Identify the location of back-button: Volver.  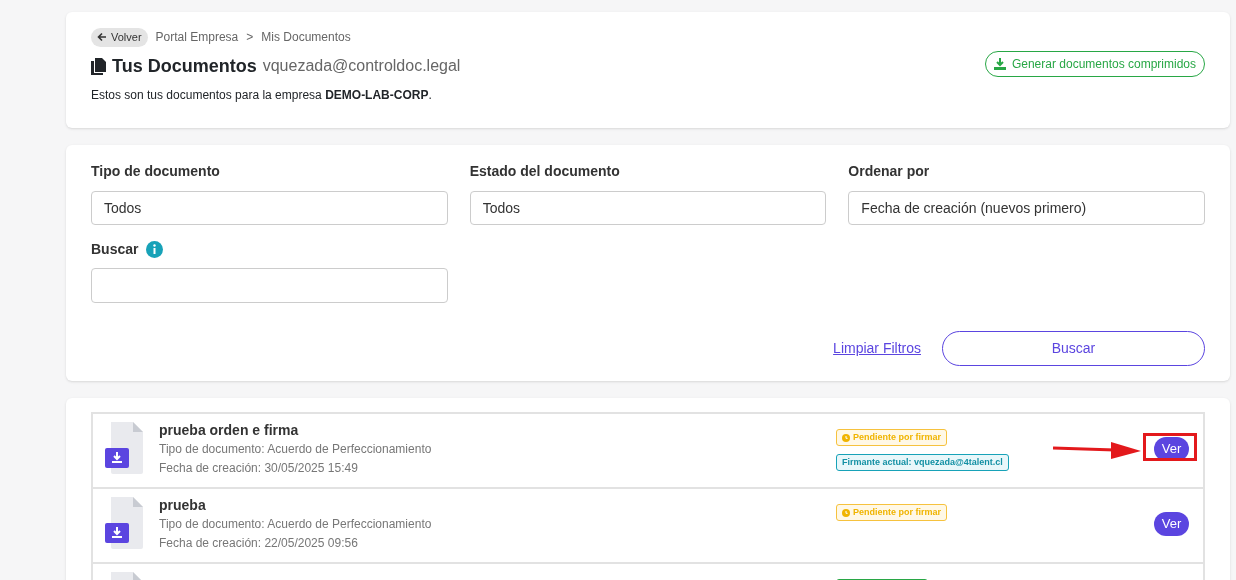
(119, 37).